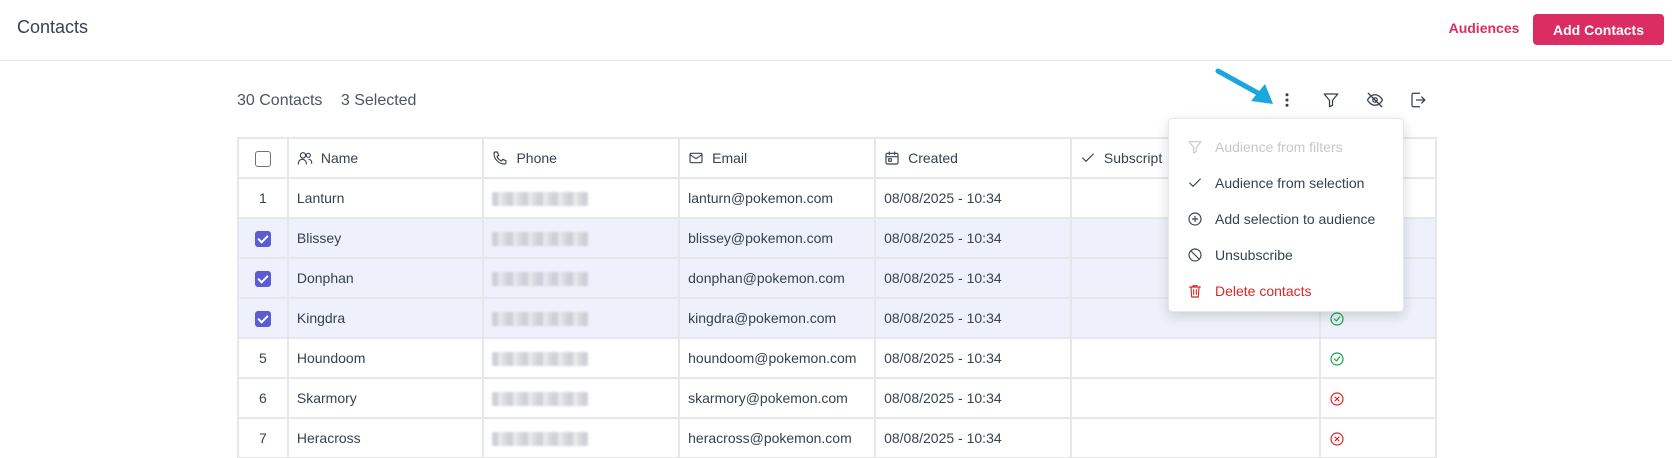 The width and height of the screenshot is (1672, 458). I want to click on menu-item-label: Add selection to audience, so click(1295, 219).